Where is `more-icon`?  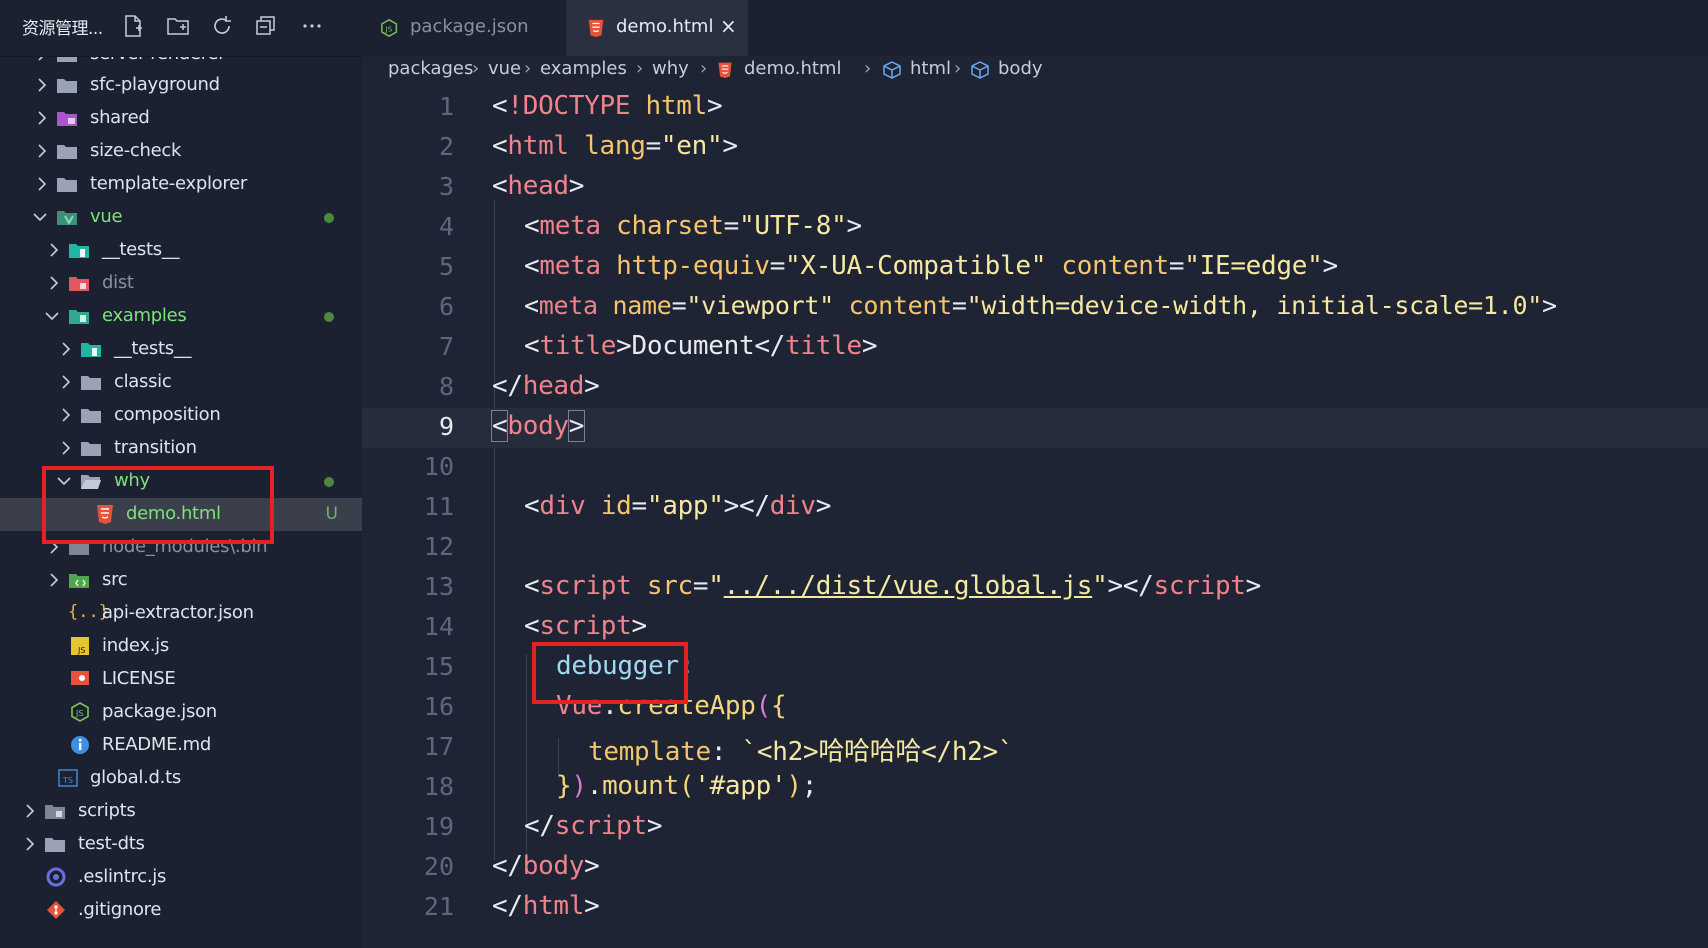 more-icon is located at coordinates (313, 27).